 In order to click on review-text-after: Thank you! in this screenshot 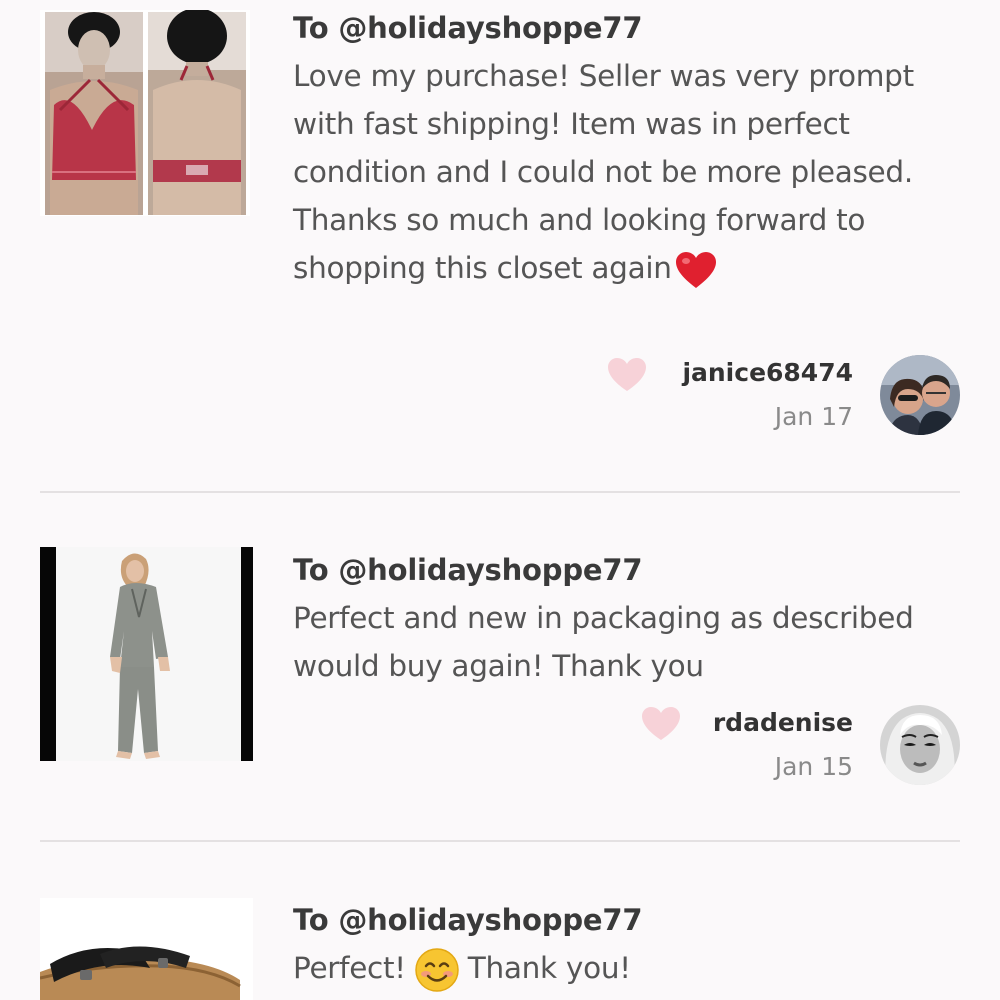, I will do `click(549, 968)`.